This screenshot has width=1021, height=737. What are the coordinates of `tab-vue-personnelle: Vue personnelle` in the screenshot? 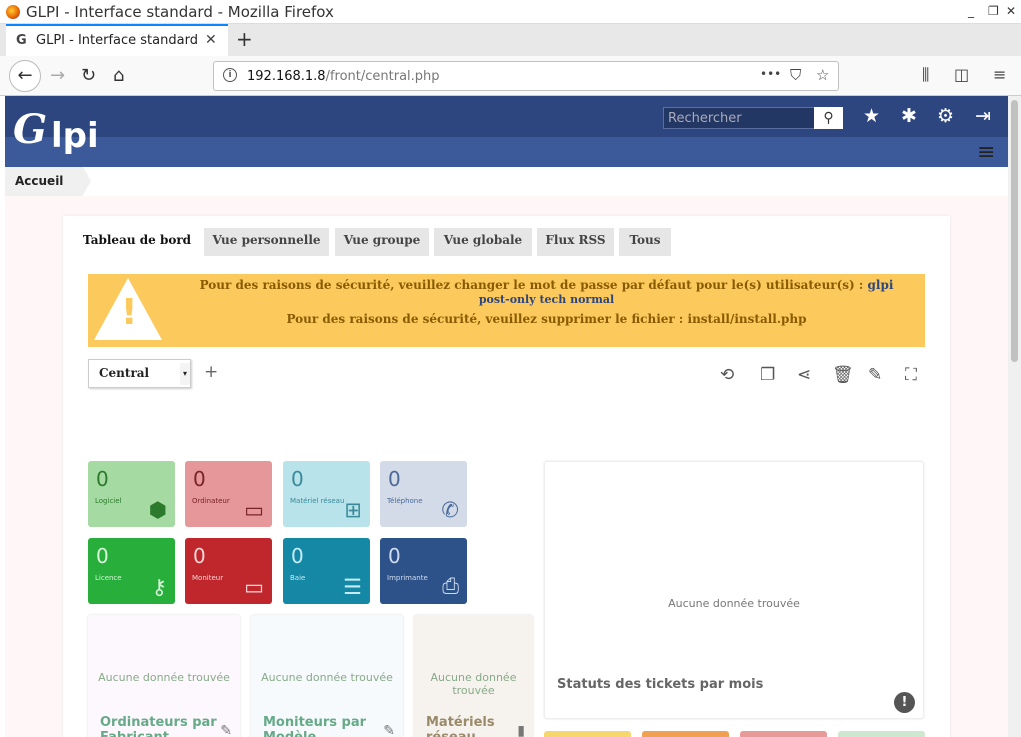 It's located at (266, 242).